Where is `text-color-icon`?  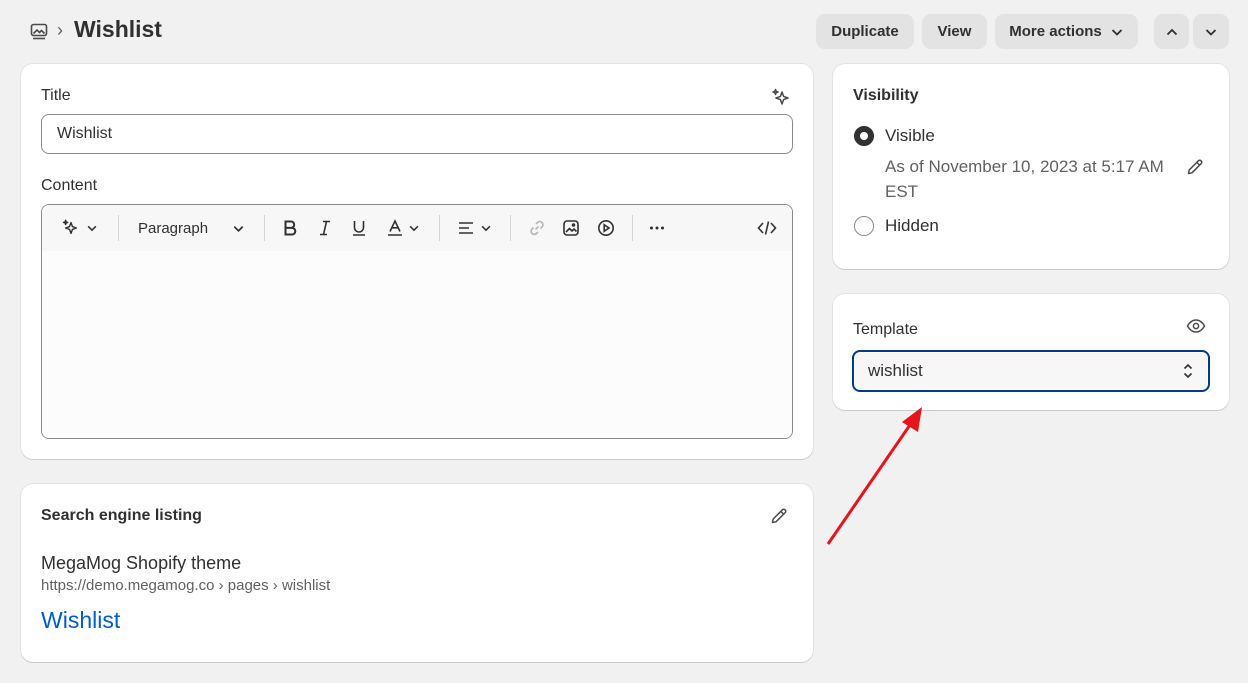 text-color-icon is located at coordinates (395, 228).